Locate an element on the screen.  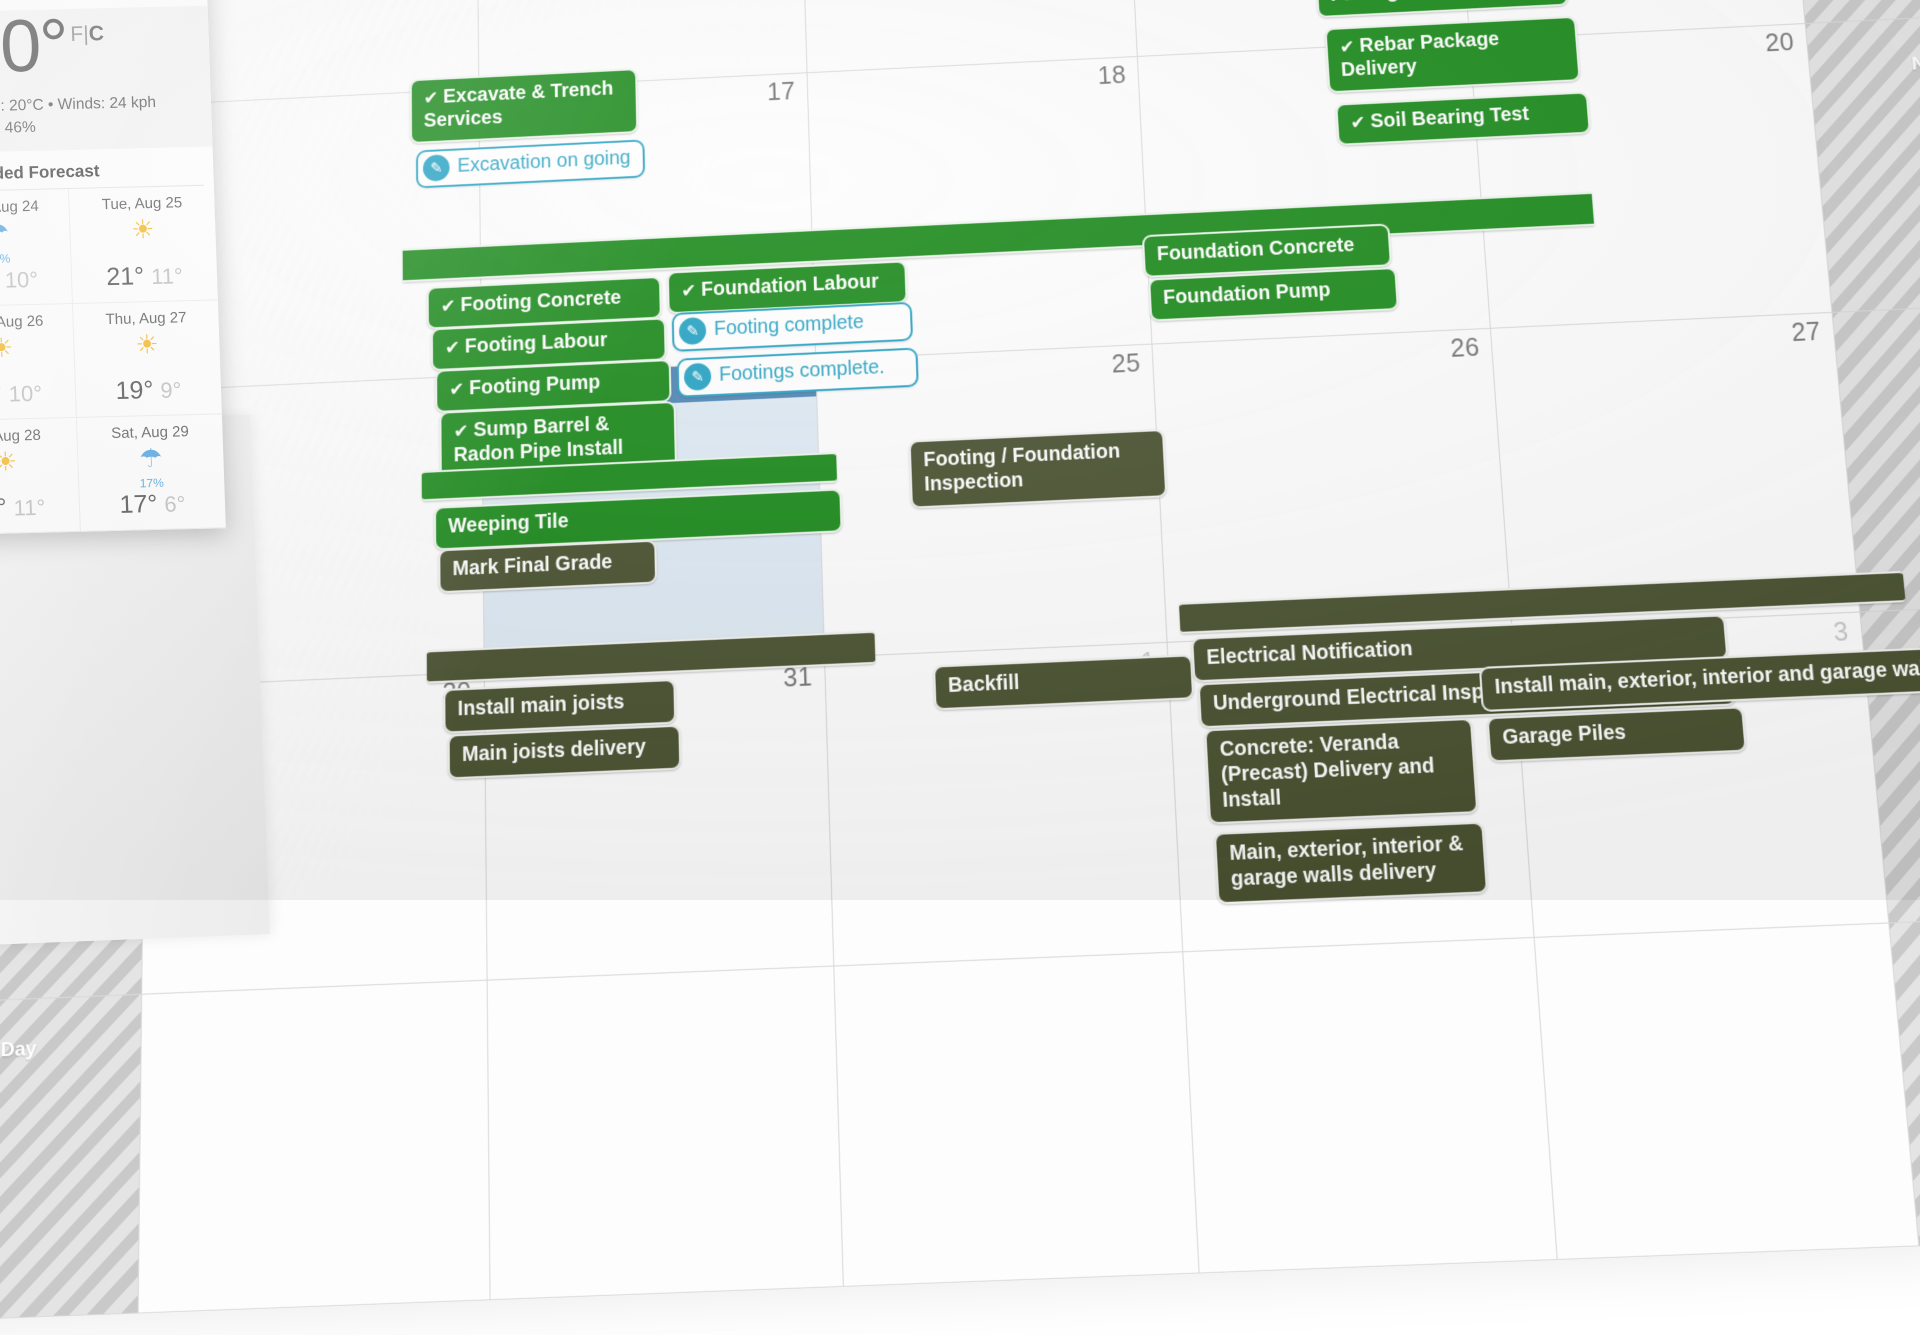
day-number: 3 is located at coordinates (1841, 632).